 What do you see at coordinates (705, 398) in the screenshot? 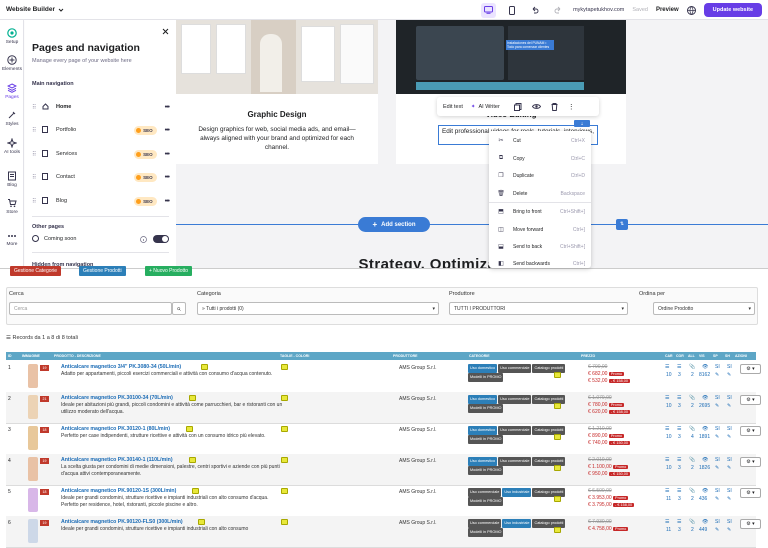
I see `views-icon: 👁` at bounding box center [705, 398].